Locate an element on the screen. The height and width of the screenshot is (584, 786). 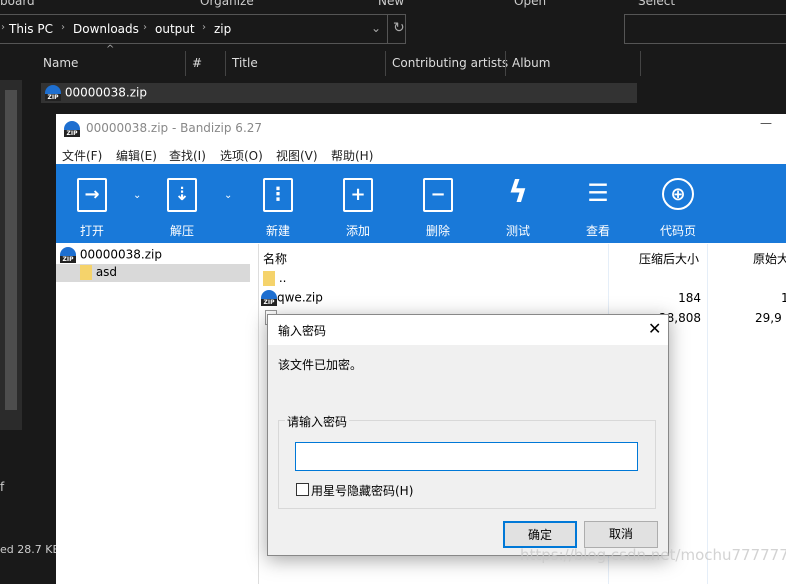
toolbar-extract-button: ⇣ 解压 is located at coordinates (182, 203).